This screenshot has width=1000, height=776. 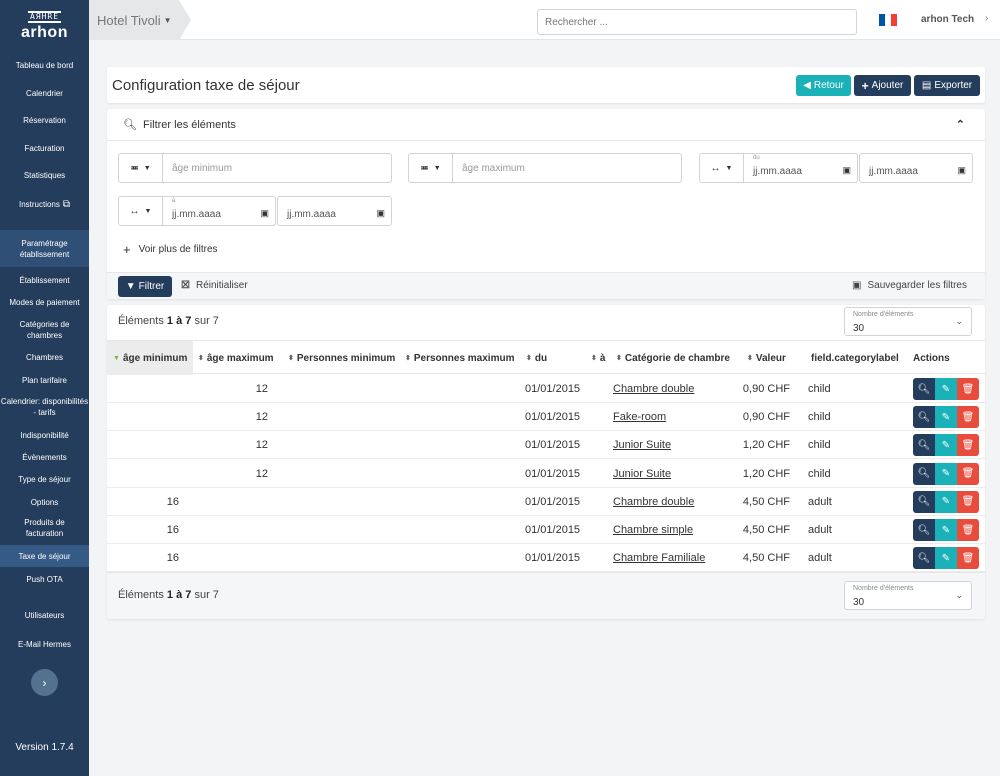 What do you see at coordinates (697, 22) in the screenshot?
I see `search-input` at bounding box center [697, 22].